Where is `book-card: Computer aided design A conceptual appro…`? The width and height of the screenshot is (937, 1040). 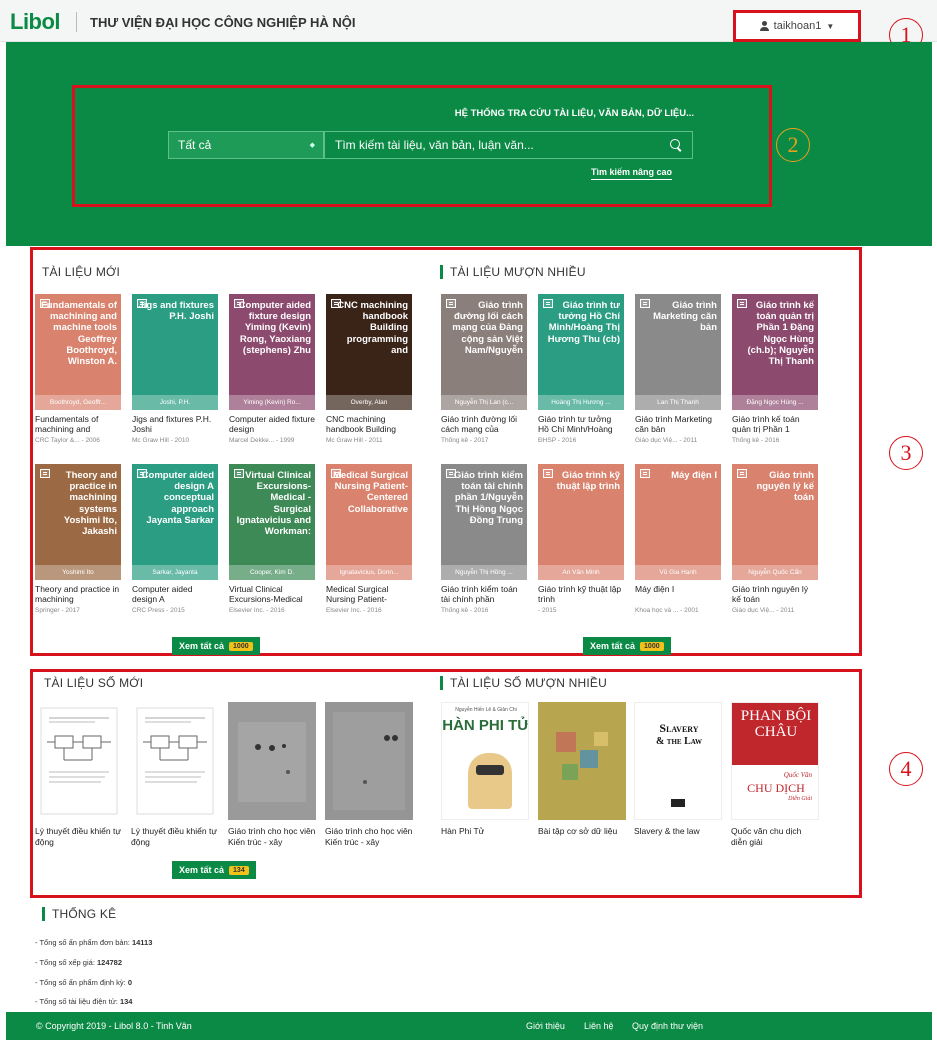
book-card: Computer aided design A conceptual appro… is located at coordinates (175, 539).